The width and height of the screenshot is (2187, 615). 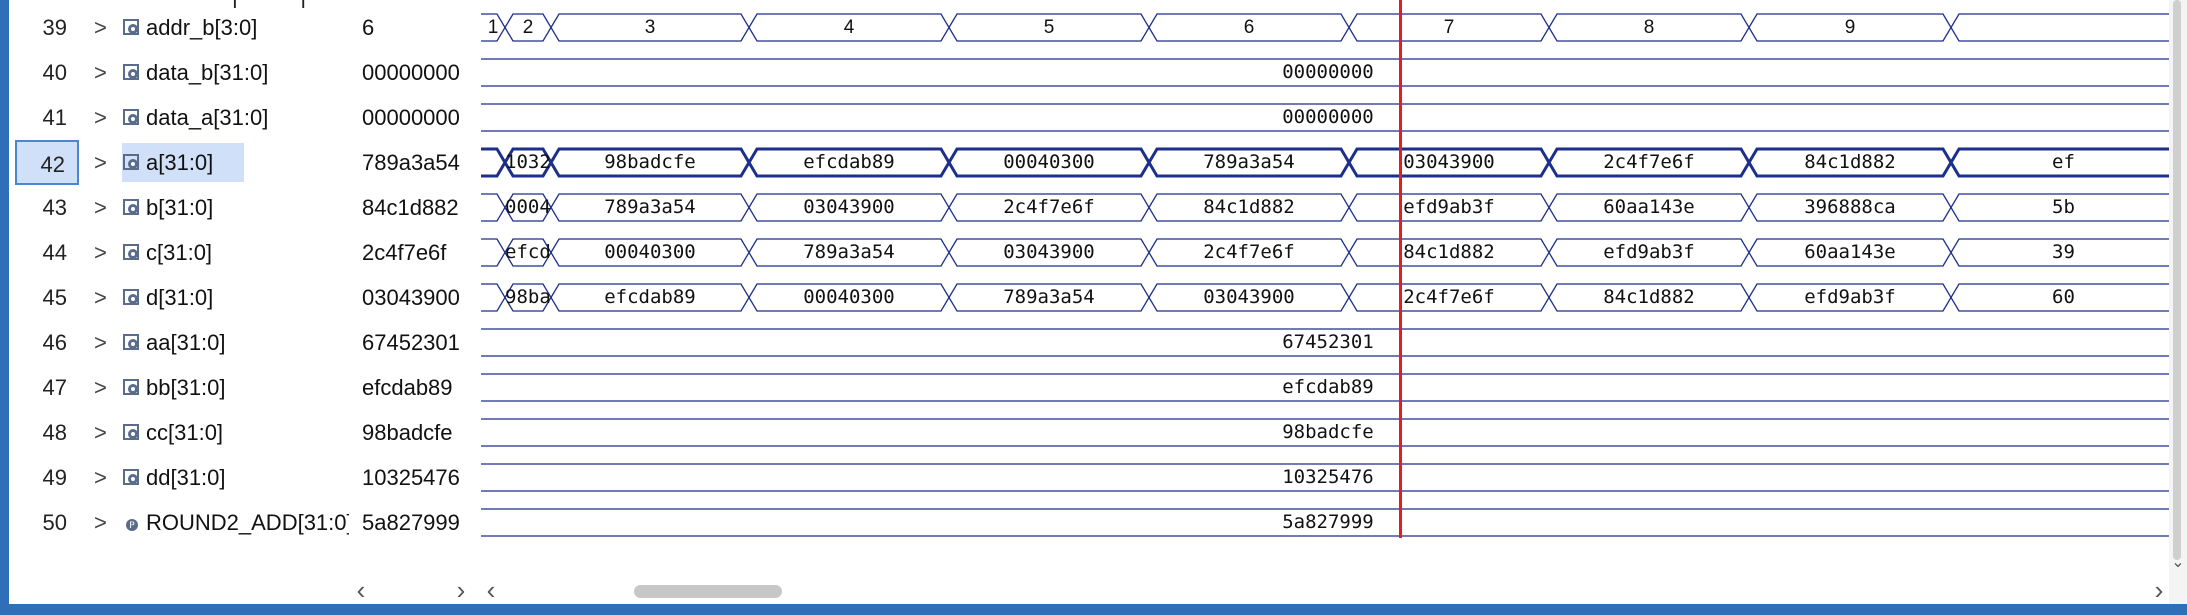 I want to click on name-cell: > P ROUND2_ADD[31:0], so click(x=179, y=522).